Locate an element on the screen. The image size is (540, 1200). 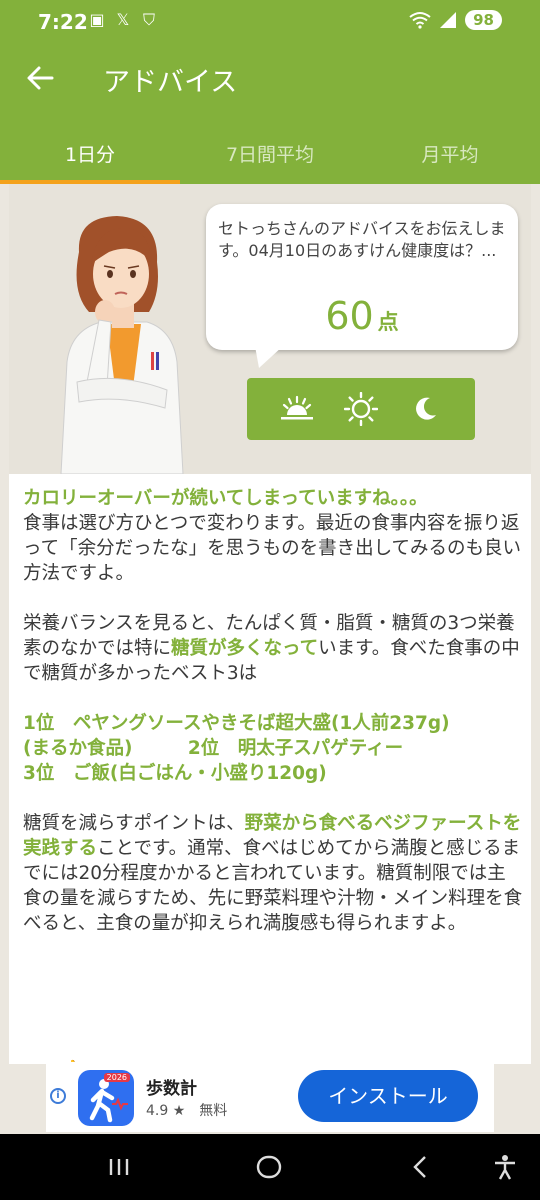
status-time: 7:22 is located at coordinates (63, 22).